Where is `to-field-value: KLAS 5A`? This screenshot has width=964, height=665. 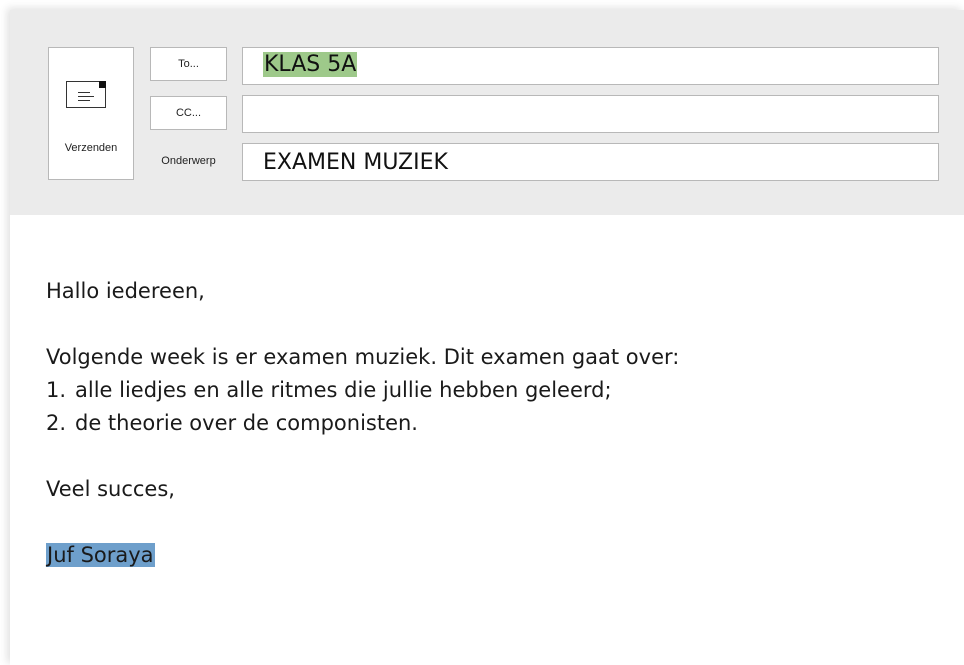
to-field-value: KLAS 5A is located at coordinates (310, 65).